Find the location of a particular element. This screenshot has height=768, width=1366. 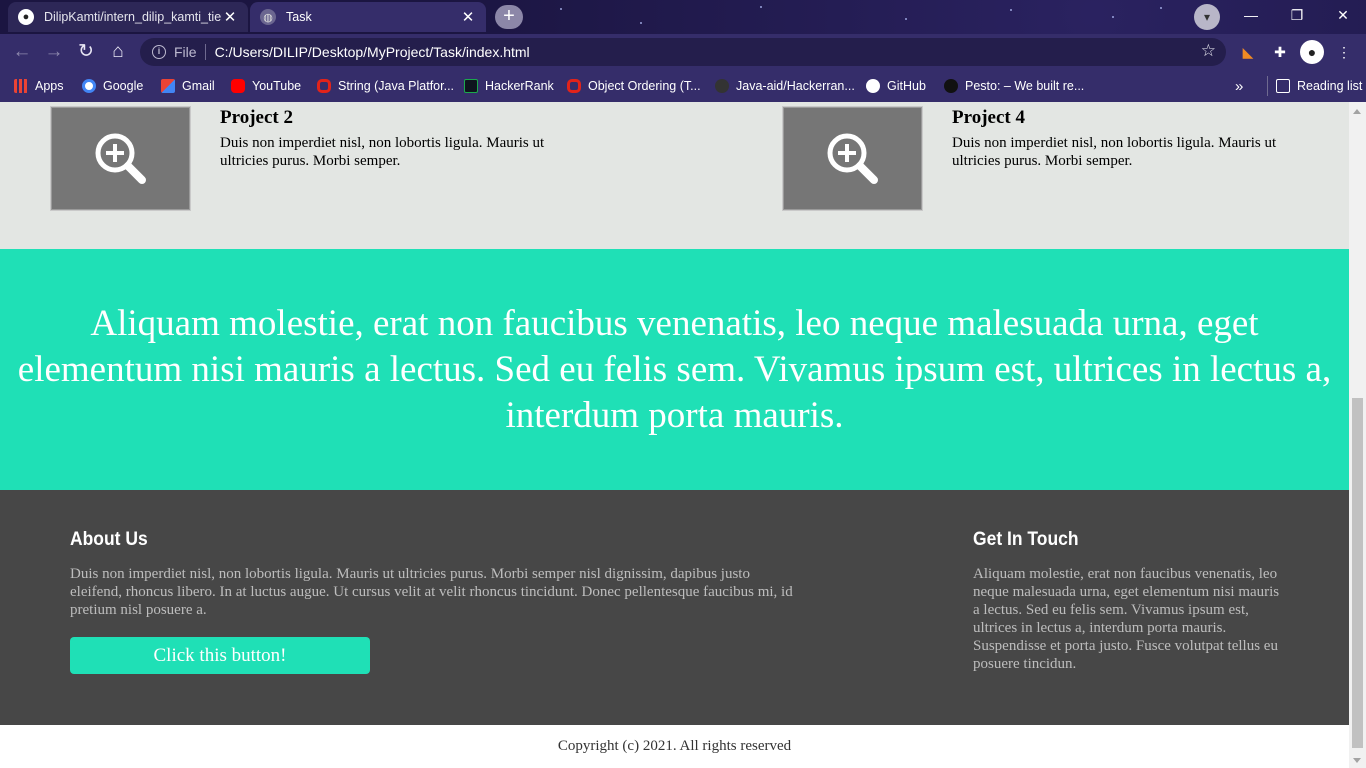

tab-search-icon: ▾ is located at coordinates (1207, 17).